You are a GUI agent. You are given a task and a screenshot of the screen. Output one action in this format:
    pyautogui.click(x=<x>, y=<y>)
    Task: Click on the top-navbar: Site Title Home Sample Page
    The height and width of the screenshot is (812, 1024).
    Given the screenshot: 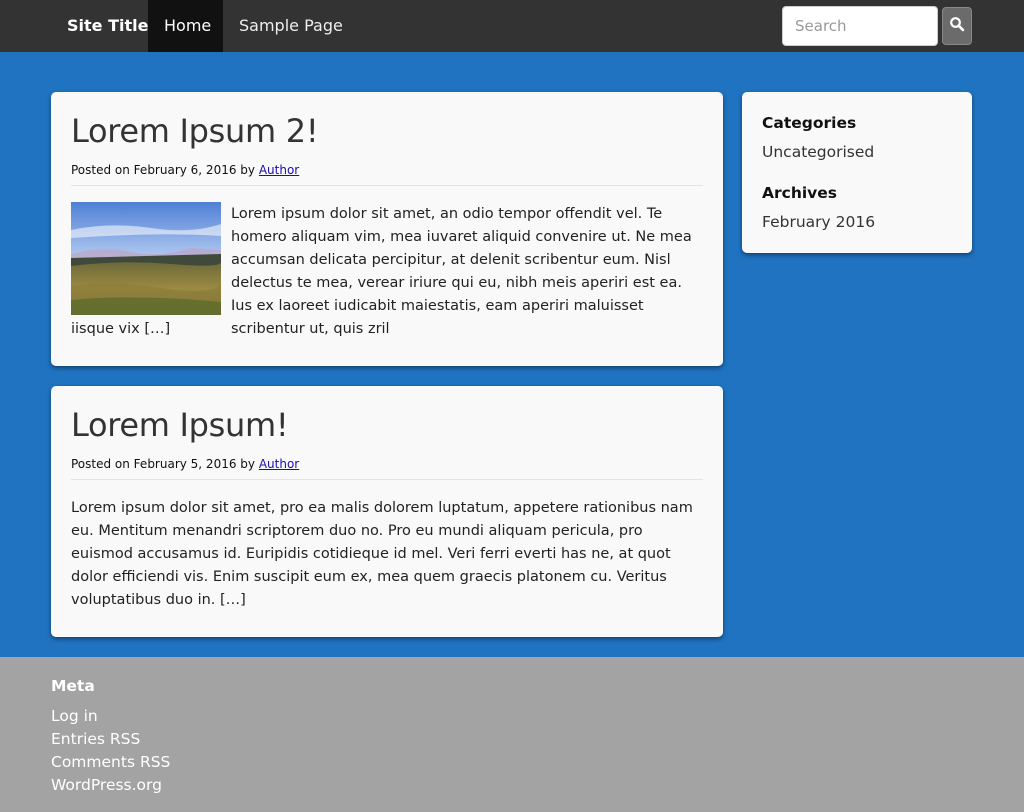 What is the action you would take?
    pyautogui.click(x=512, y=26)
    